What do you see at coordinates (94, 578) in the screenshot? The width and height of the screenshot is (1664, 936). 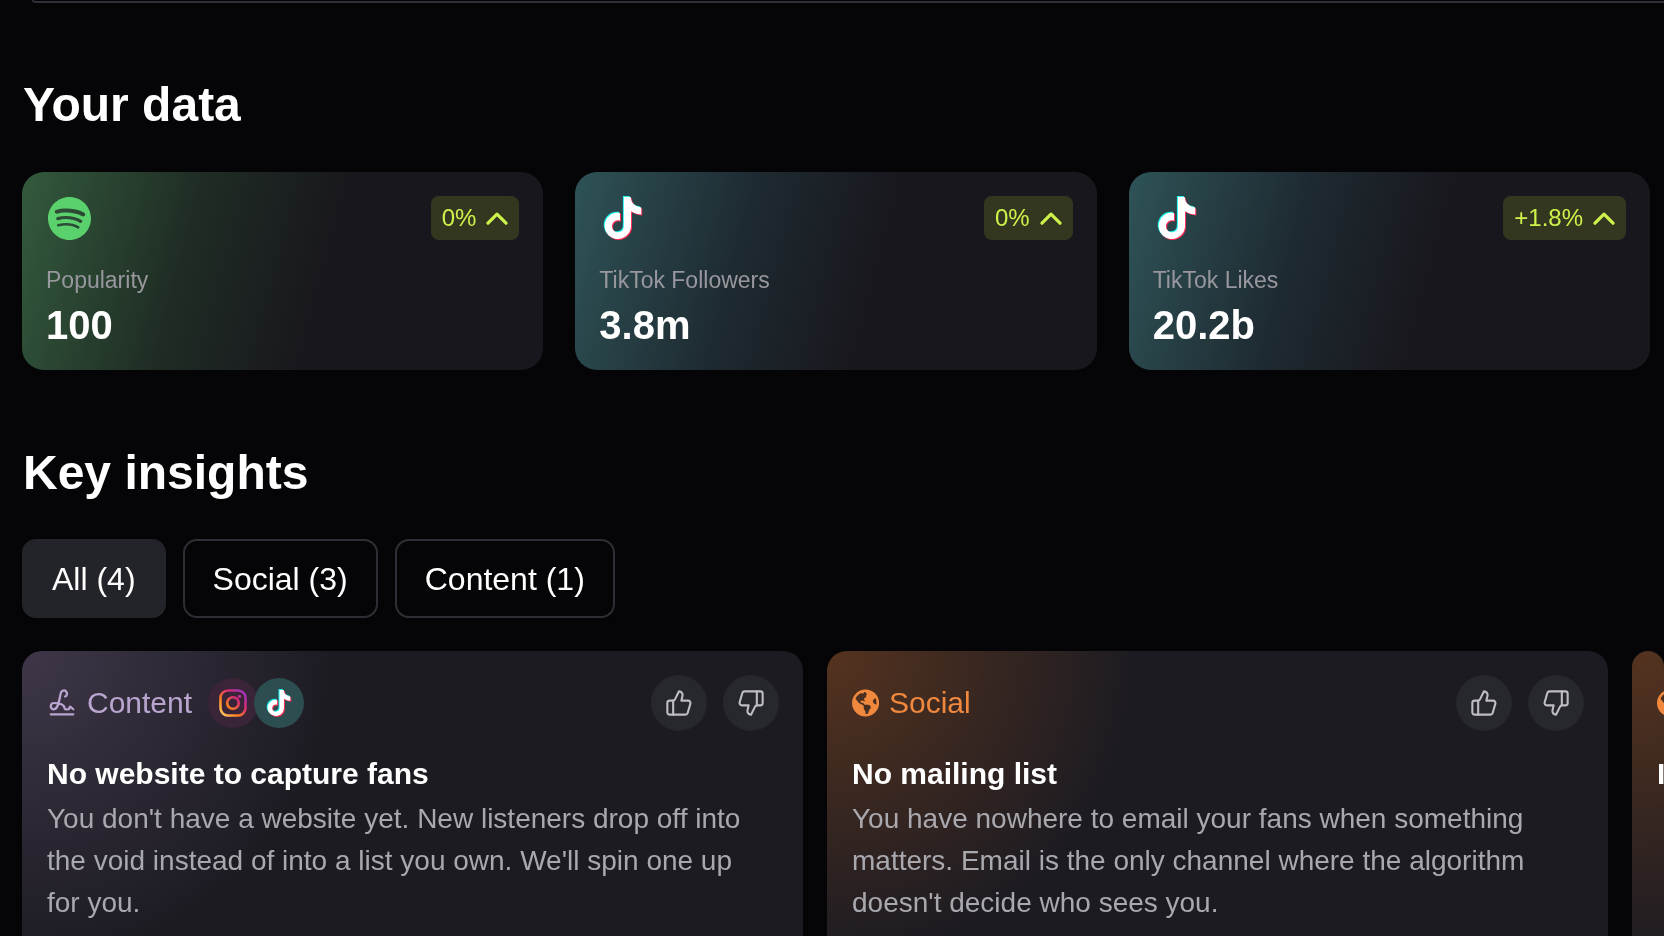 I see `filter-tab: All (4)` at bounding box center [94, 578].